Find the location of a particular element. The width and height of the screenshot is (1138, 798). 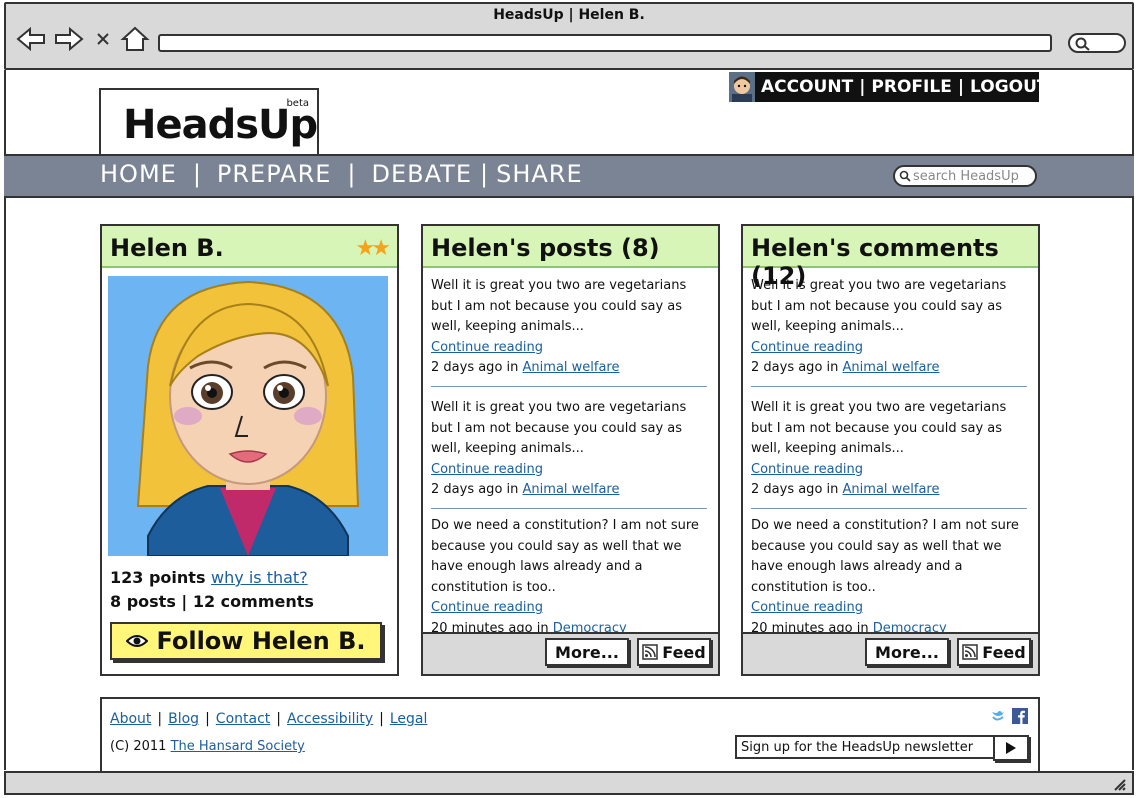

user-menu: ACCOUNT | PROFILE | LOGOUT is located at coordinates (889, 87).